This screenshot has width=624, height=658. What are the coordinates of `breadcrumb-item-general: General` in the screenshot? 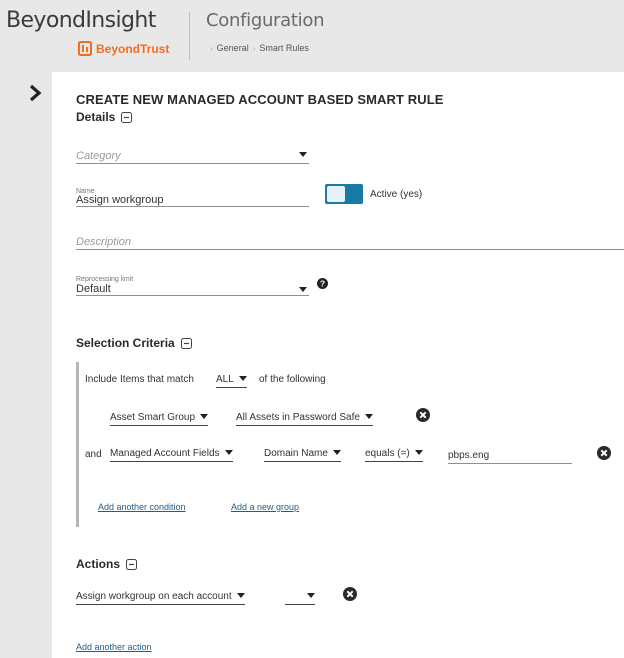 It's located at (233, 48).